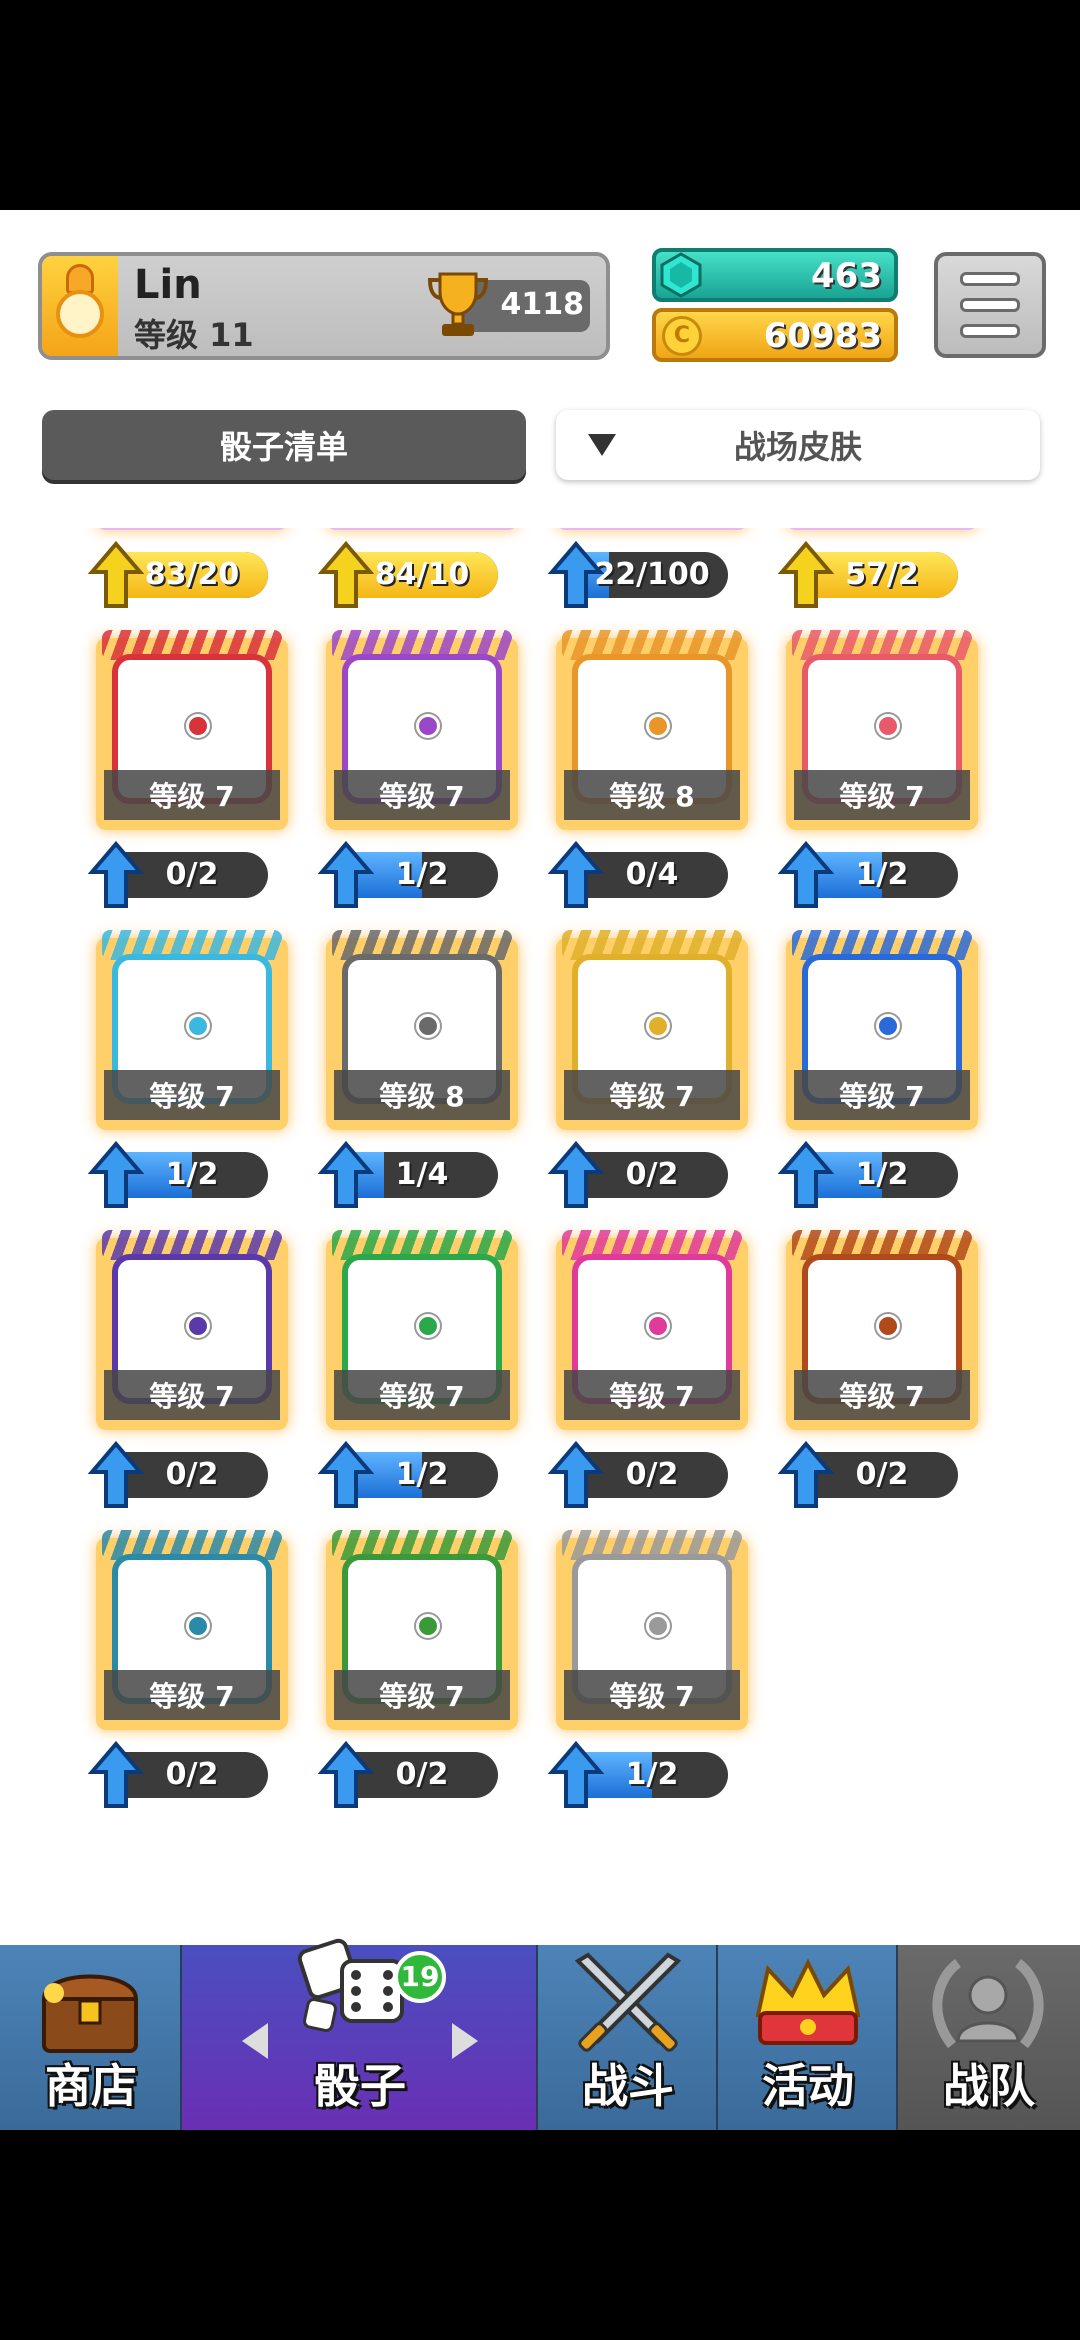 This screenshot has height=2340, width=1080. I want to click on dice-card: 等级 10, so click(656, 533).